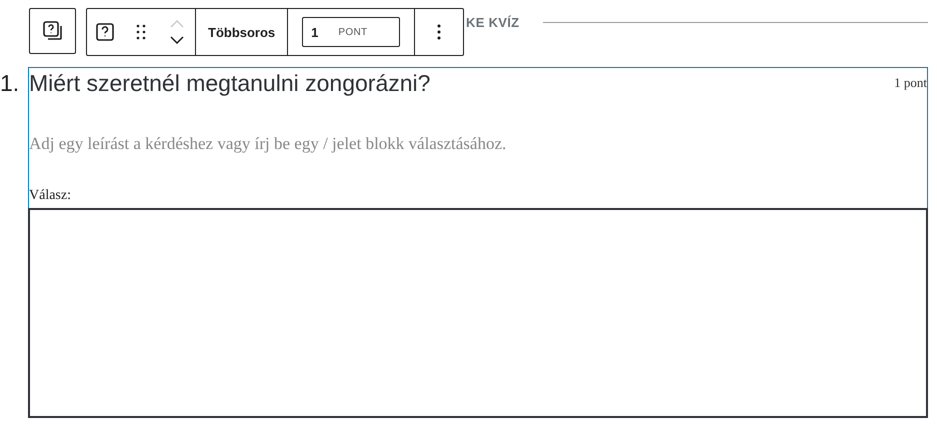  What do you see at coordinates (50, 196) in the screenshot?
I see `answer-label: Válasz:` at bounding box center [50, 196].